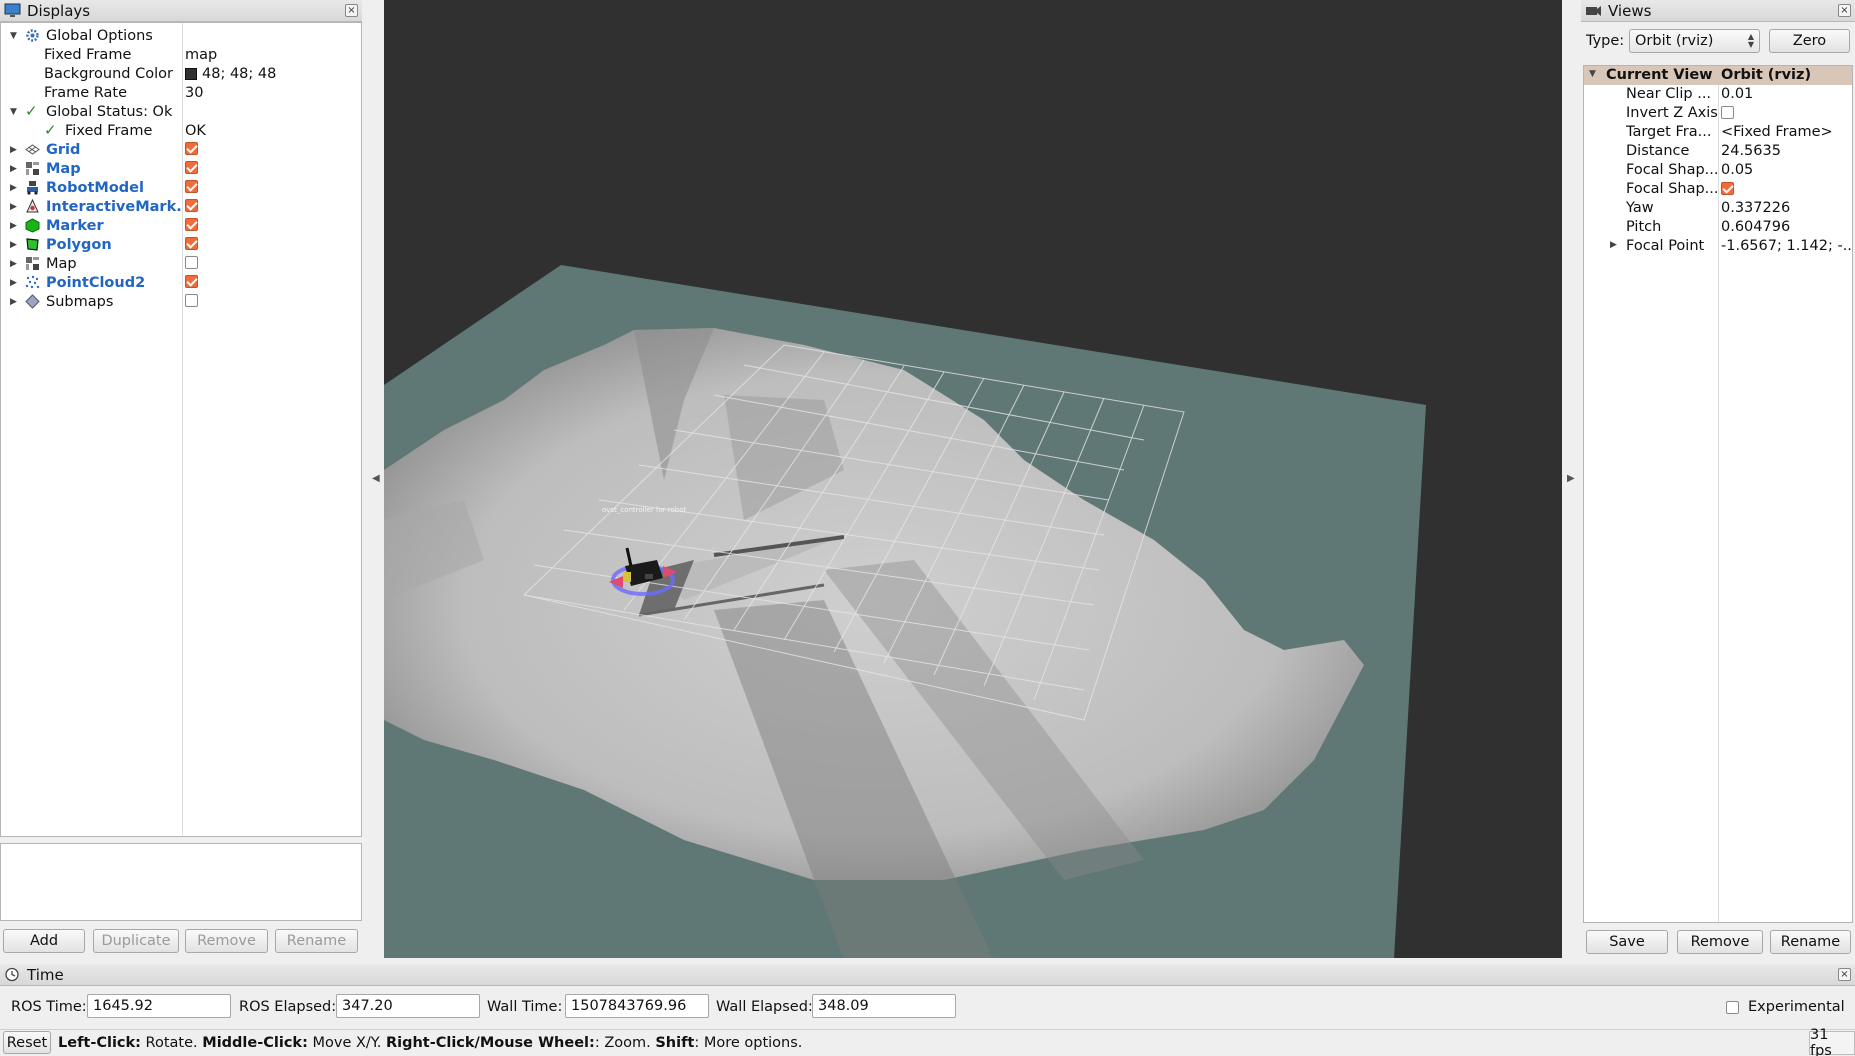 This screenshot has width=1855, height=1056. What do you see at coordinates (1718, 94) in the screenshot?
I see `view-prop-near-clip: Near Clip ... 0.01` at bounding box center [1718, 94].